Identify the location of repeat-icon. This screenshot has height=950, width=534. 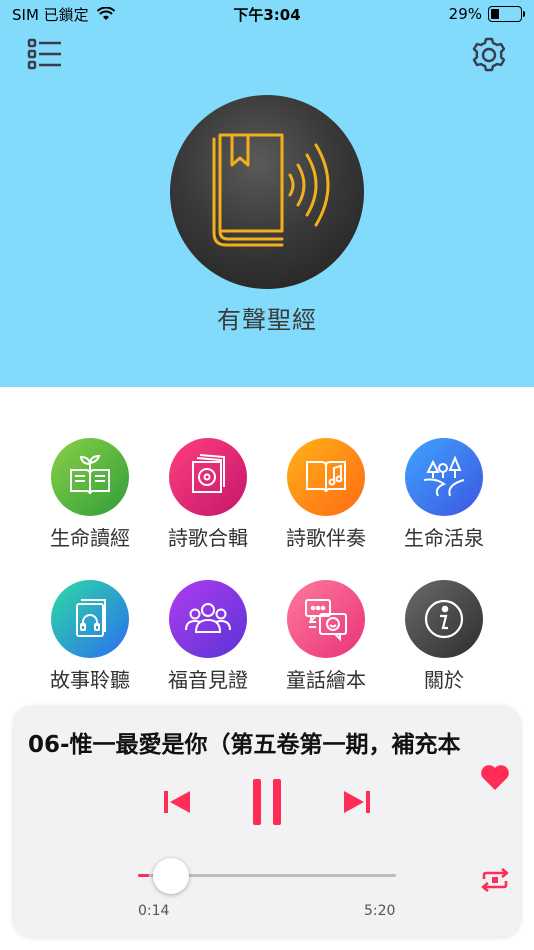
(495, 880).